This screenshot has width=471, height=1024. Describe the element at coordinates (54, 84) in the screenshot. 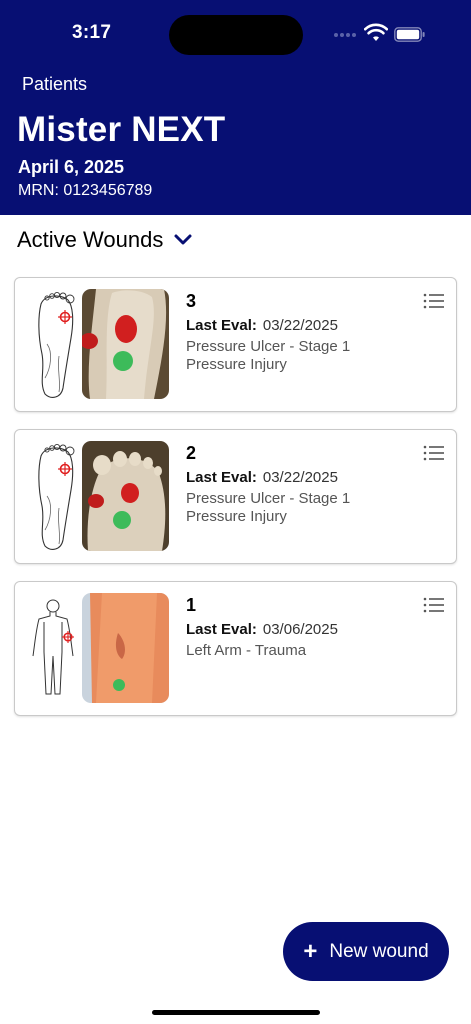

I see `back-to-patients-link: Patients` at that location.